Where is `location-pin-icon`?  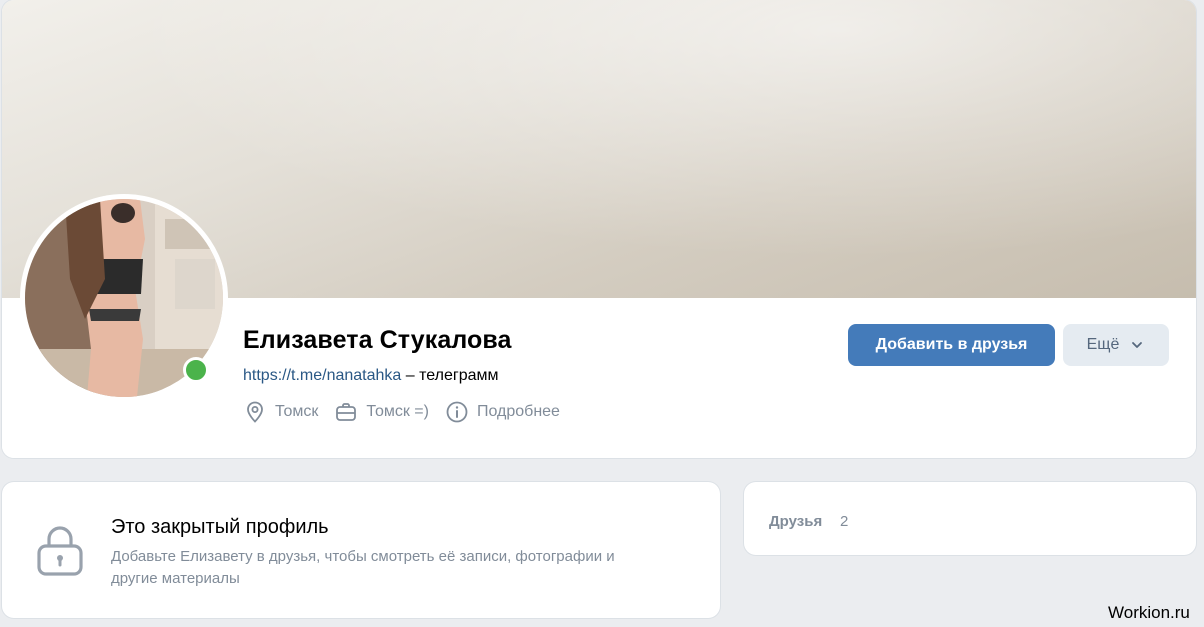 location-pin-icon is located at coordinates (255, 412).